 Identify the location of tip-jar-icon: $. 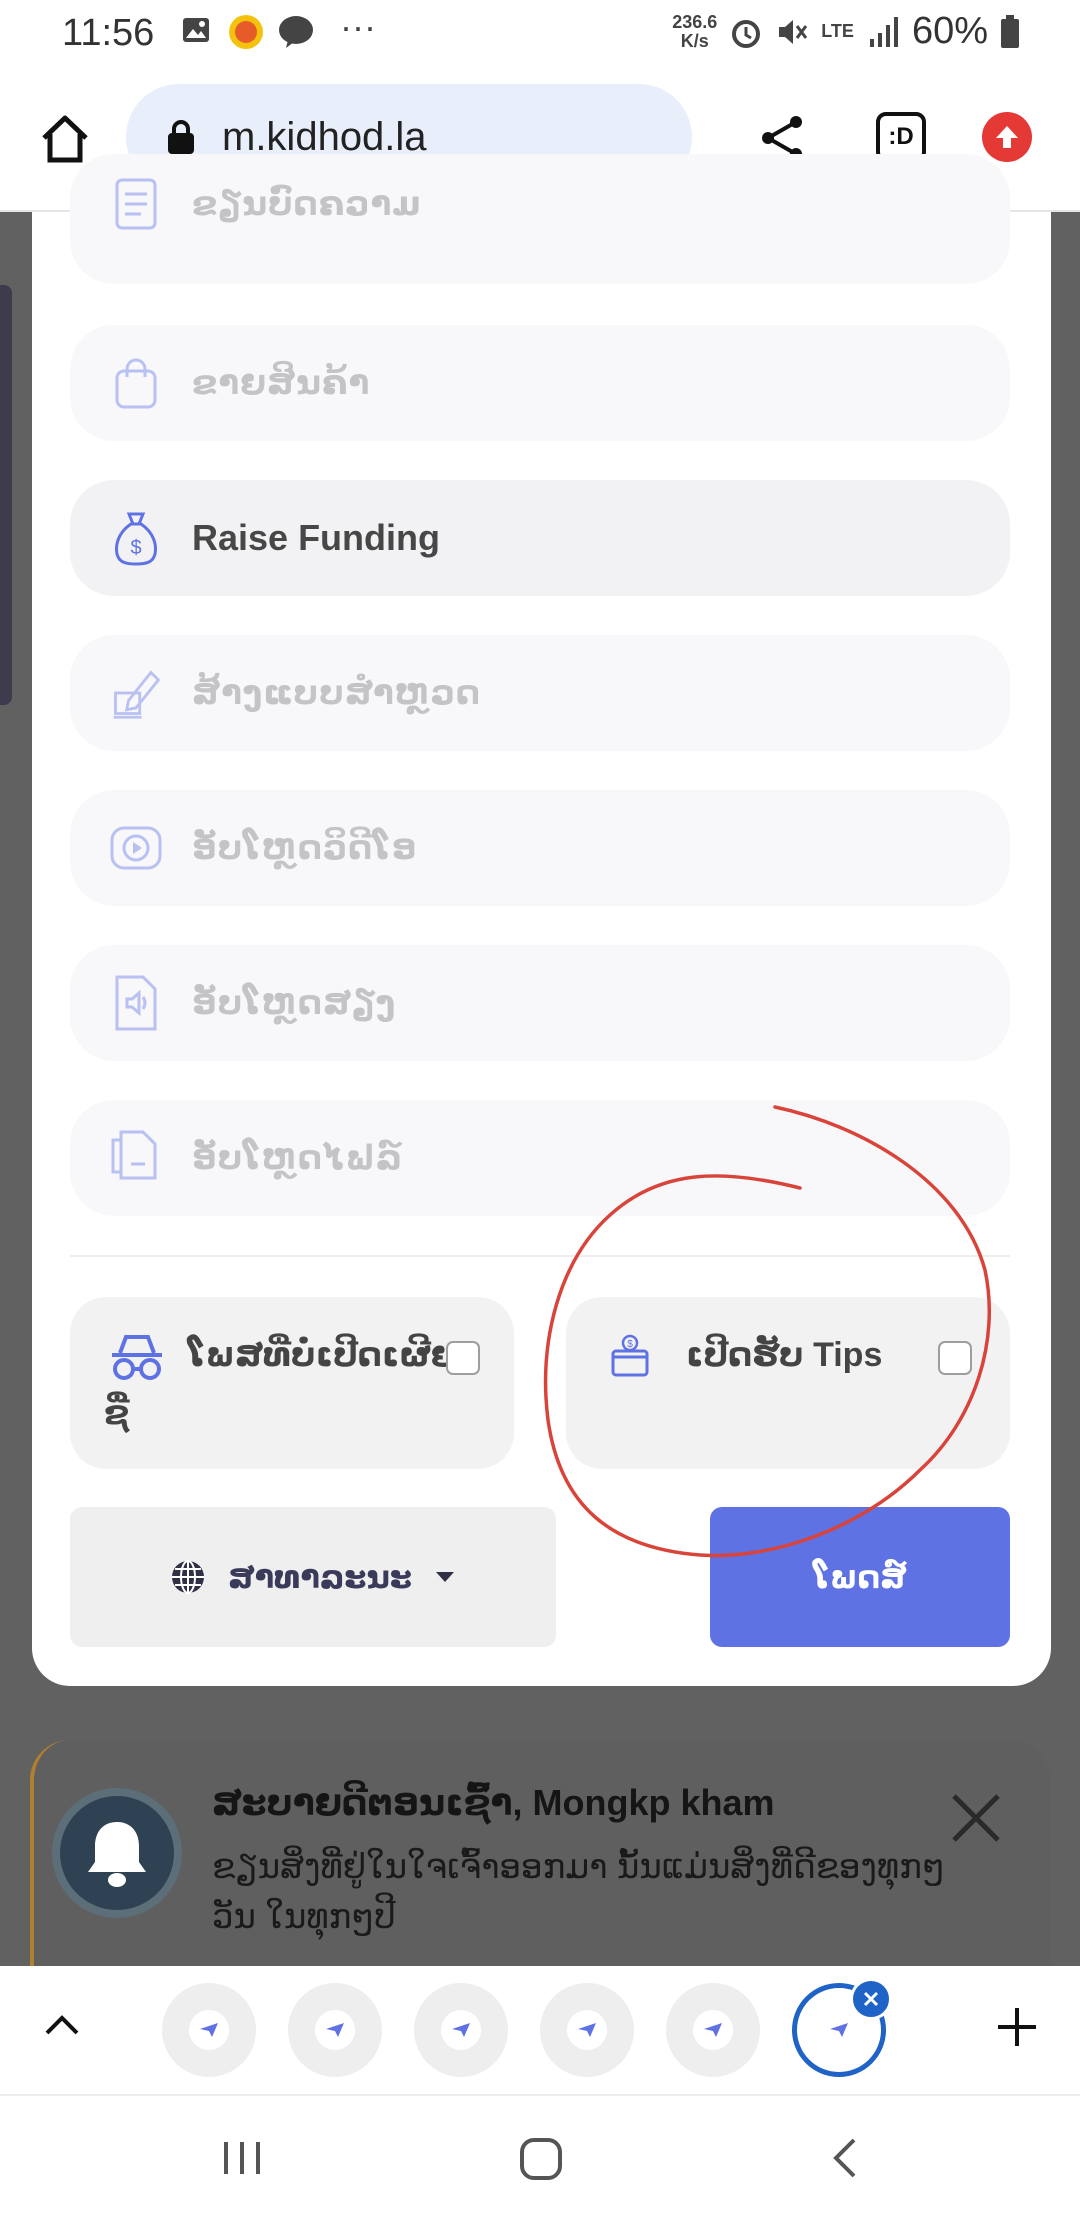
(630, 1355).